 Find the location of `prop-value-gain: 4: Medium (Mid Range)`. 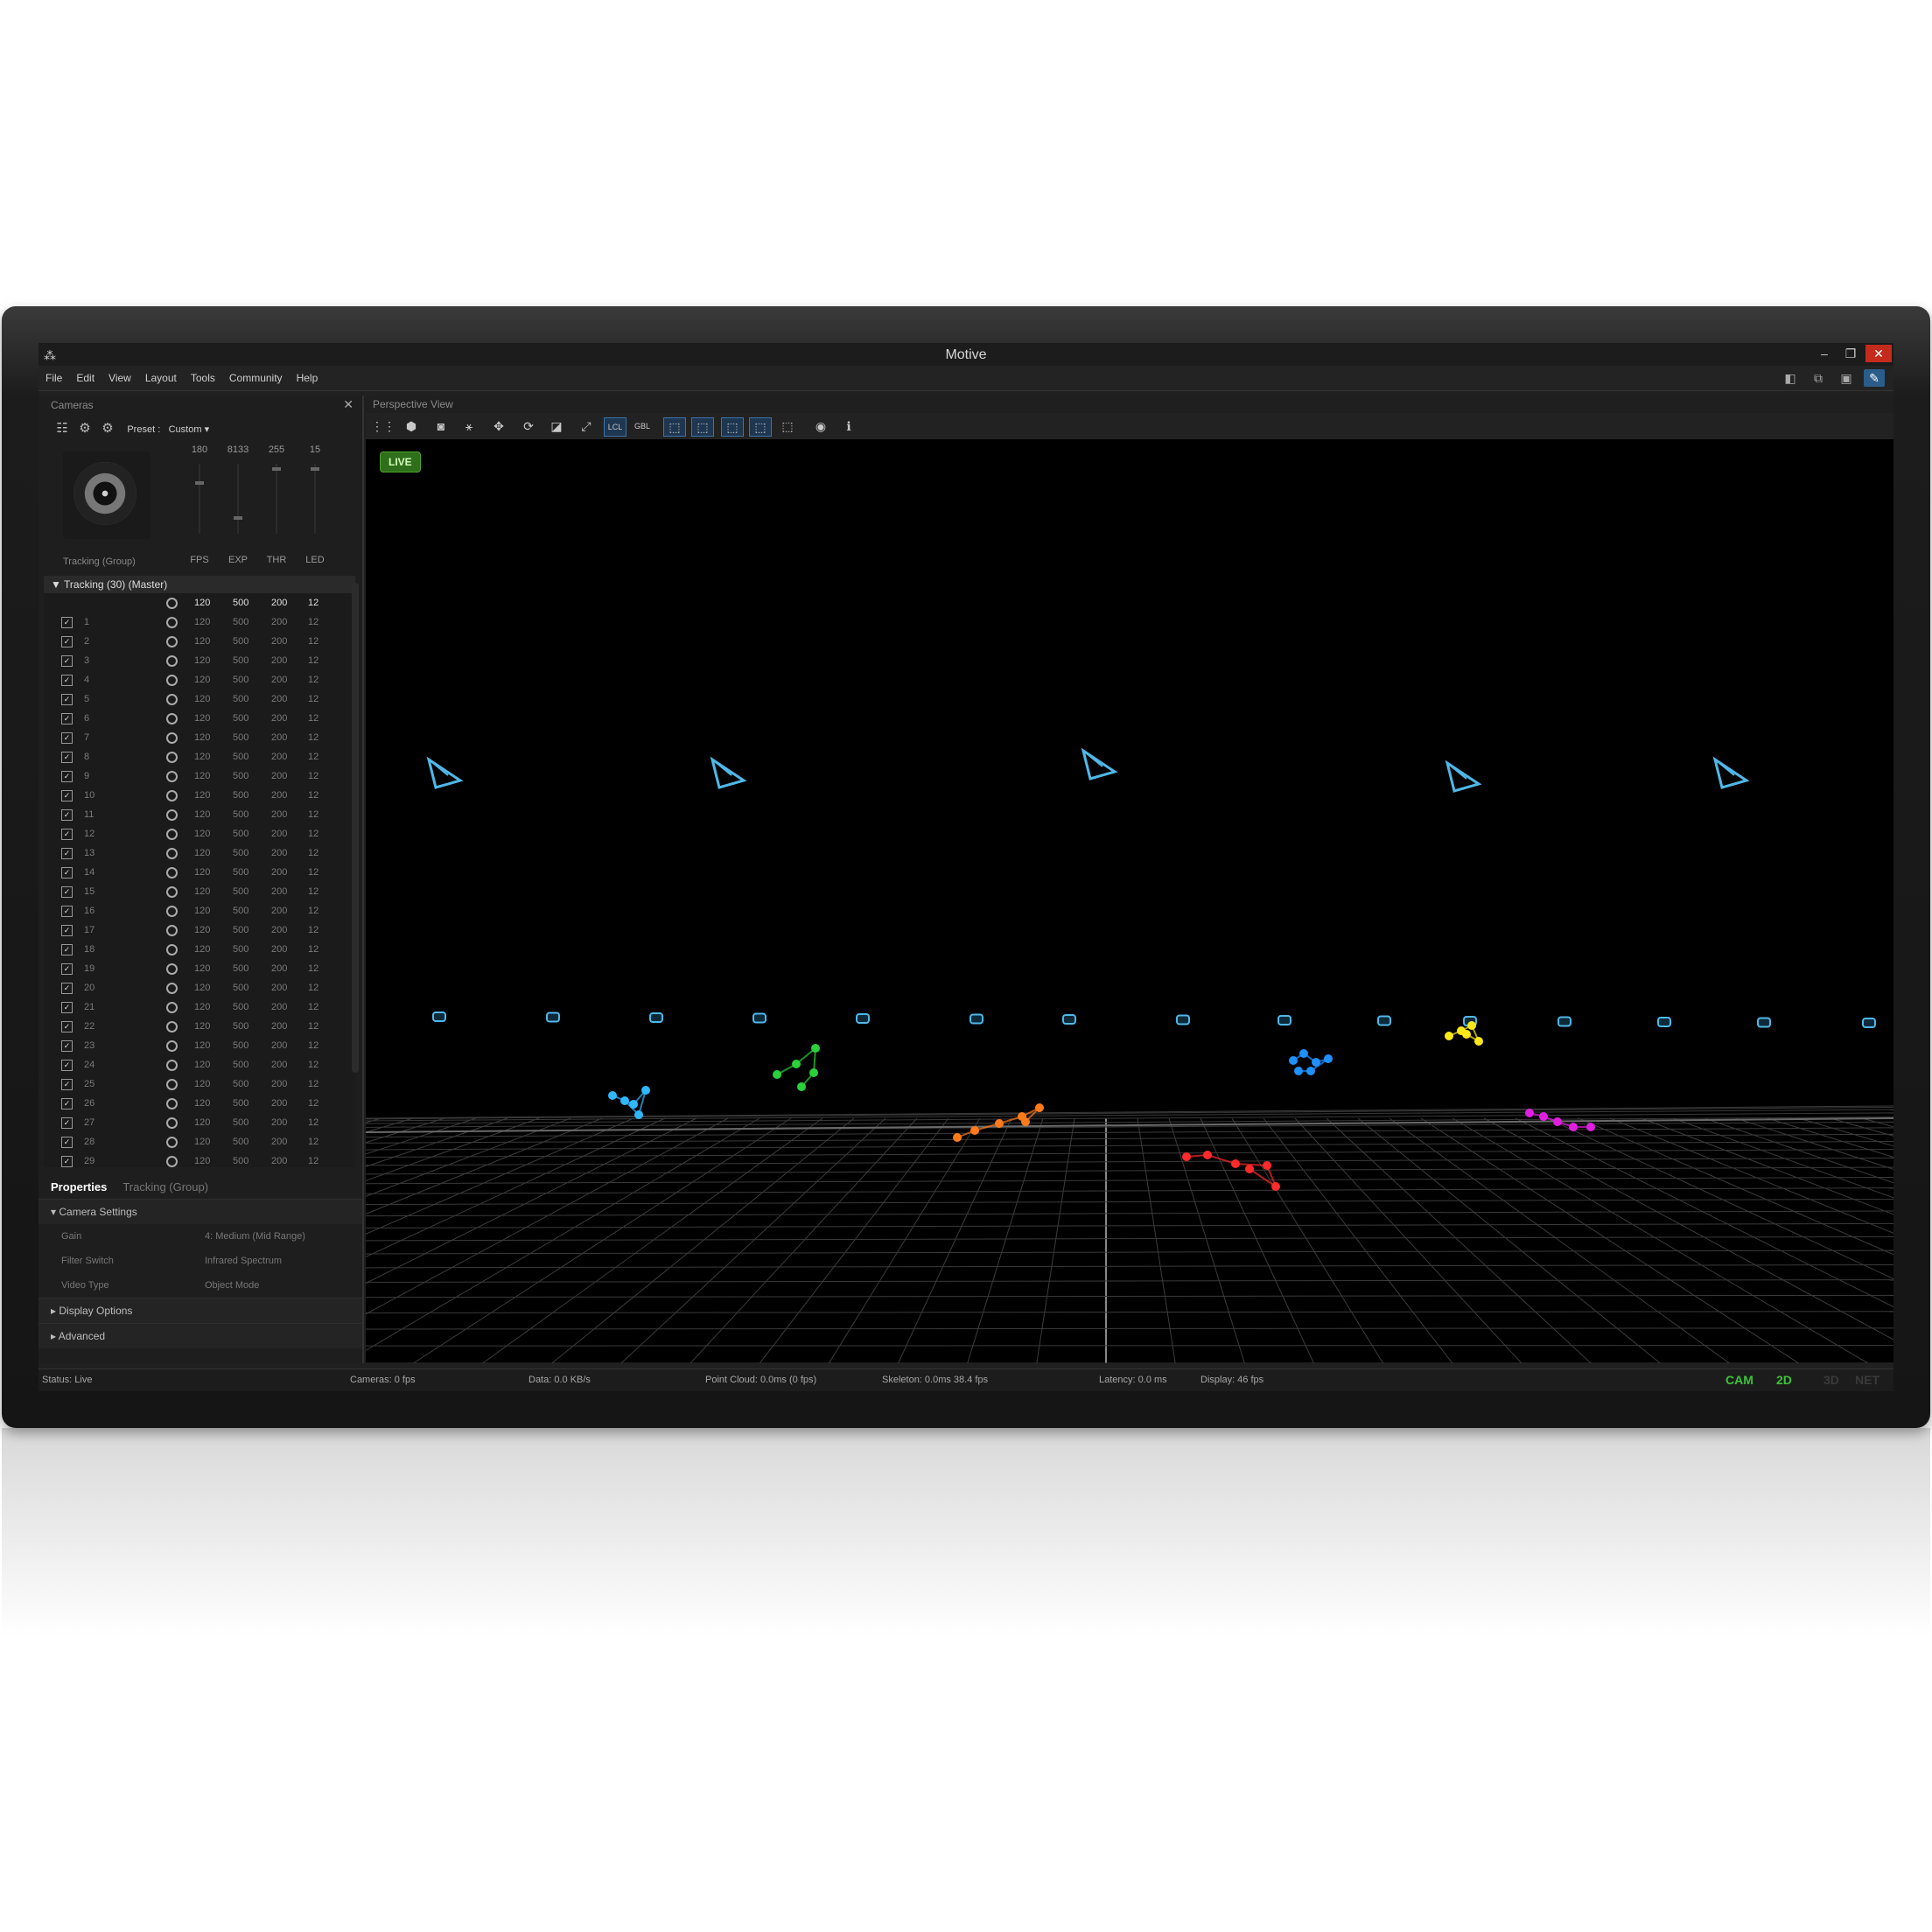

prop-value-gain: 4: Medium (Mid Range) is located at coordinates (255, 1236).